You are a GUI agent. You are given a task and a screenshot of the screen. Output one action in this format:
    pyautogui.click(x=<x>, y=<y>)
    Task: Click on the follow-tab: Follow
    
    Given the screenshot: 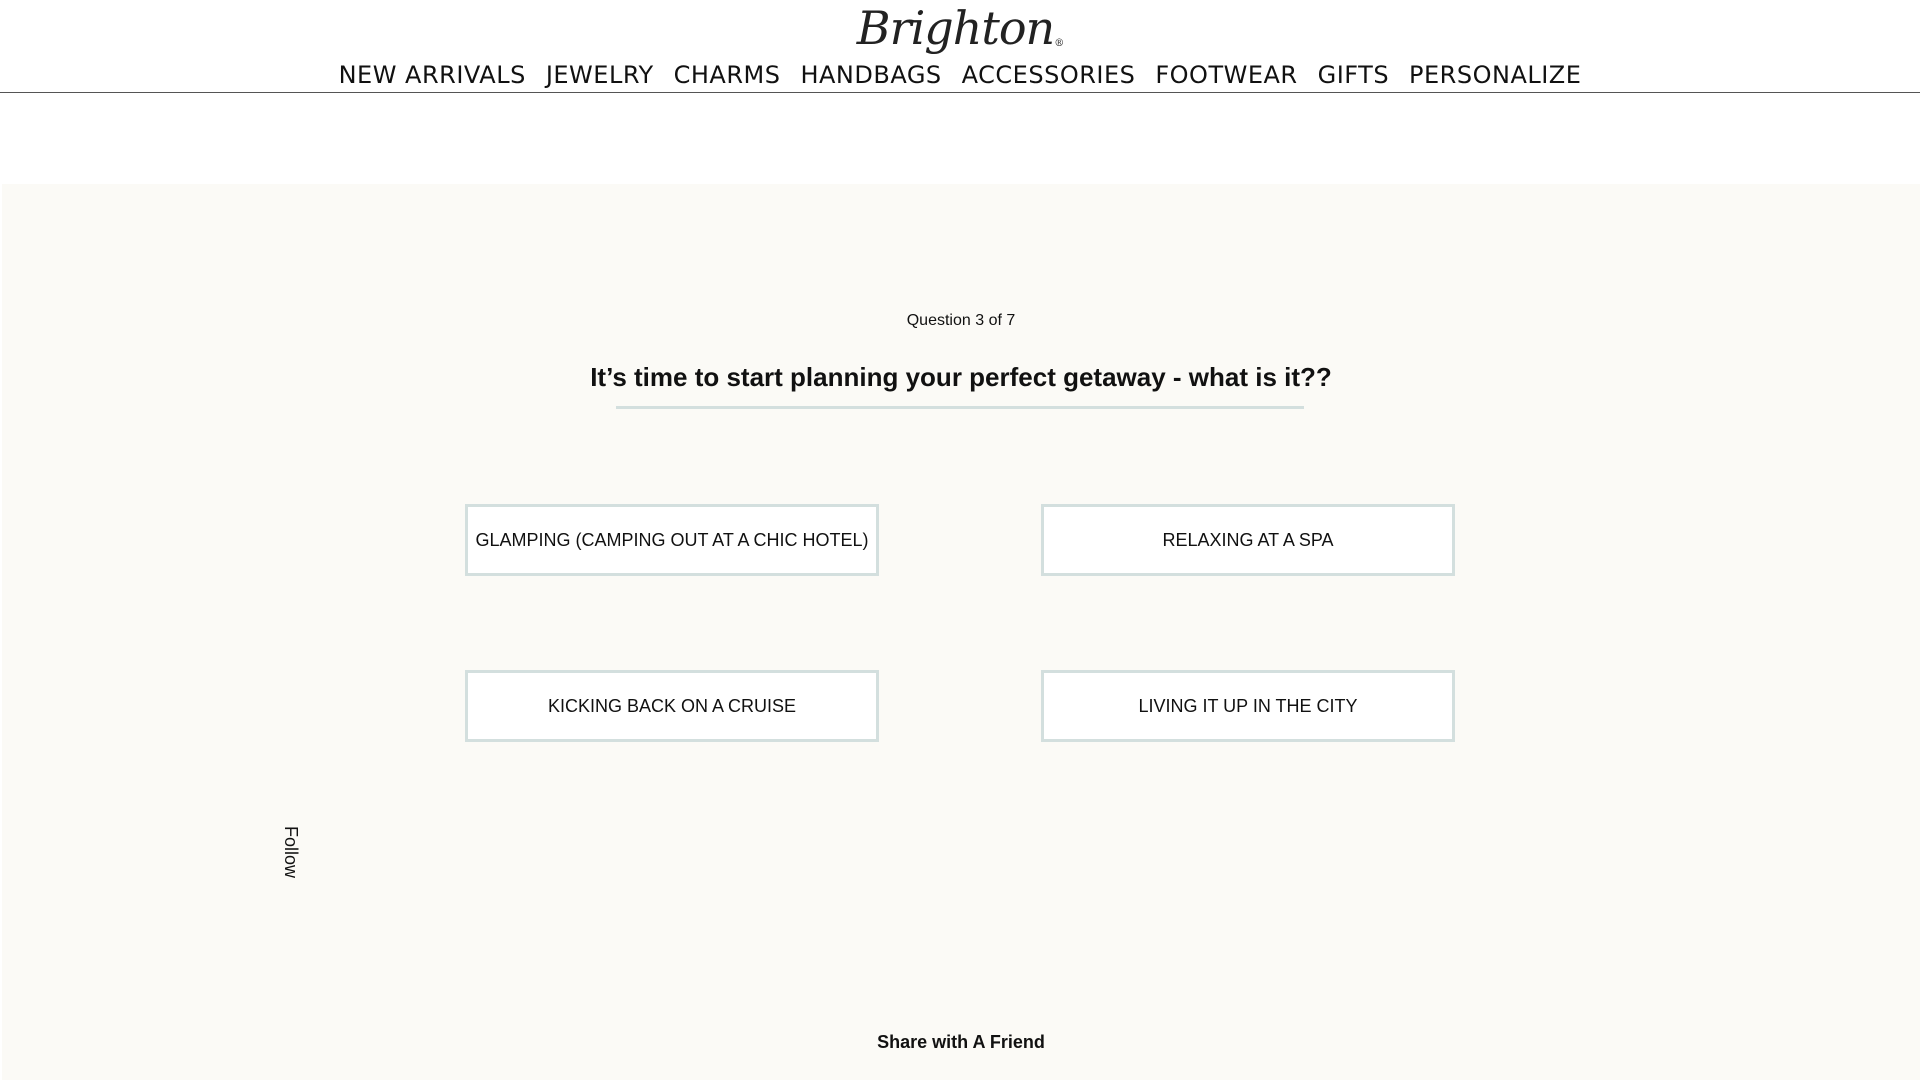 What is the action you would take?
    pyautogui.click(x=291, y=852)
    